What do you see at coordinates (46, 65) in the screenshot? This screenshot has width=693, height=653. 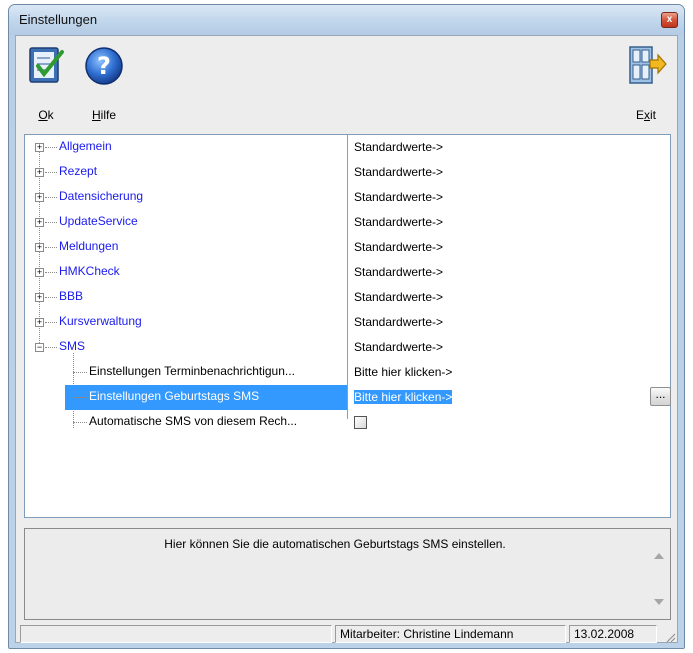 I see `ok-checklist-icon` at bounding box center [46, 65].